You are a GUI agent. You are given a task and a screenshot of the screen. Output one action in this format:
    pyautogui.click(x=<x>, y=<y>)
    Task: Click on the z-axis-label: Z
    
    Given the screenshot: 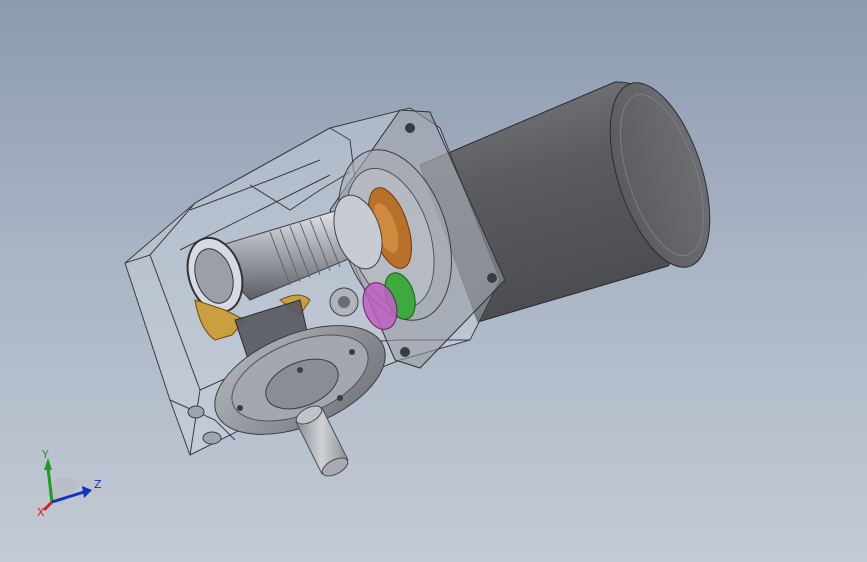 What is the action you would take?
    pyautogui.click(x=98, y=484)
    